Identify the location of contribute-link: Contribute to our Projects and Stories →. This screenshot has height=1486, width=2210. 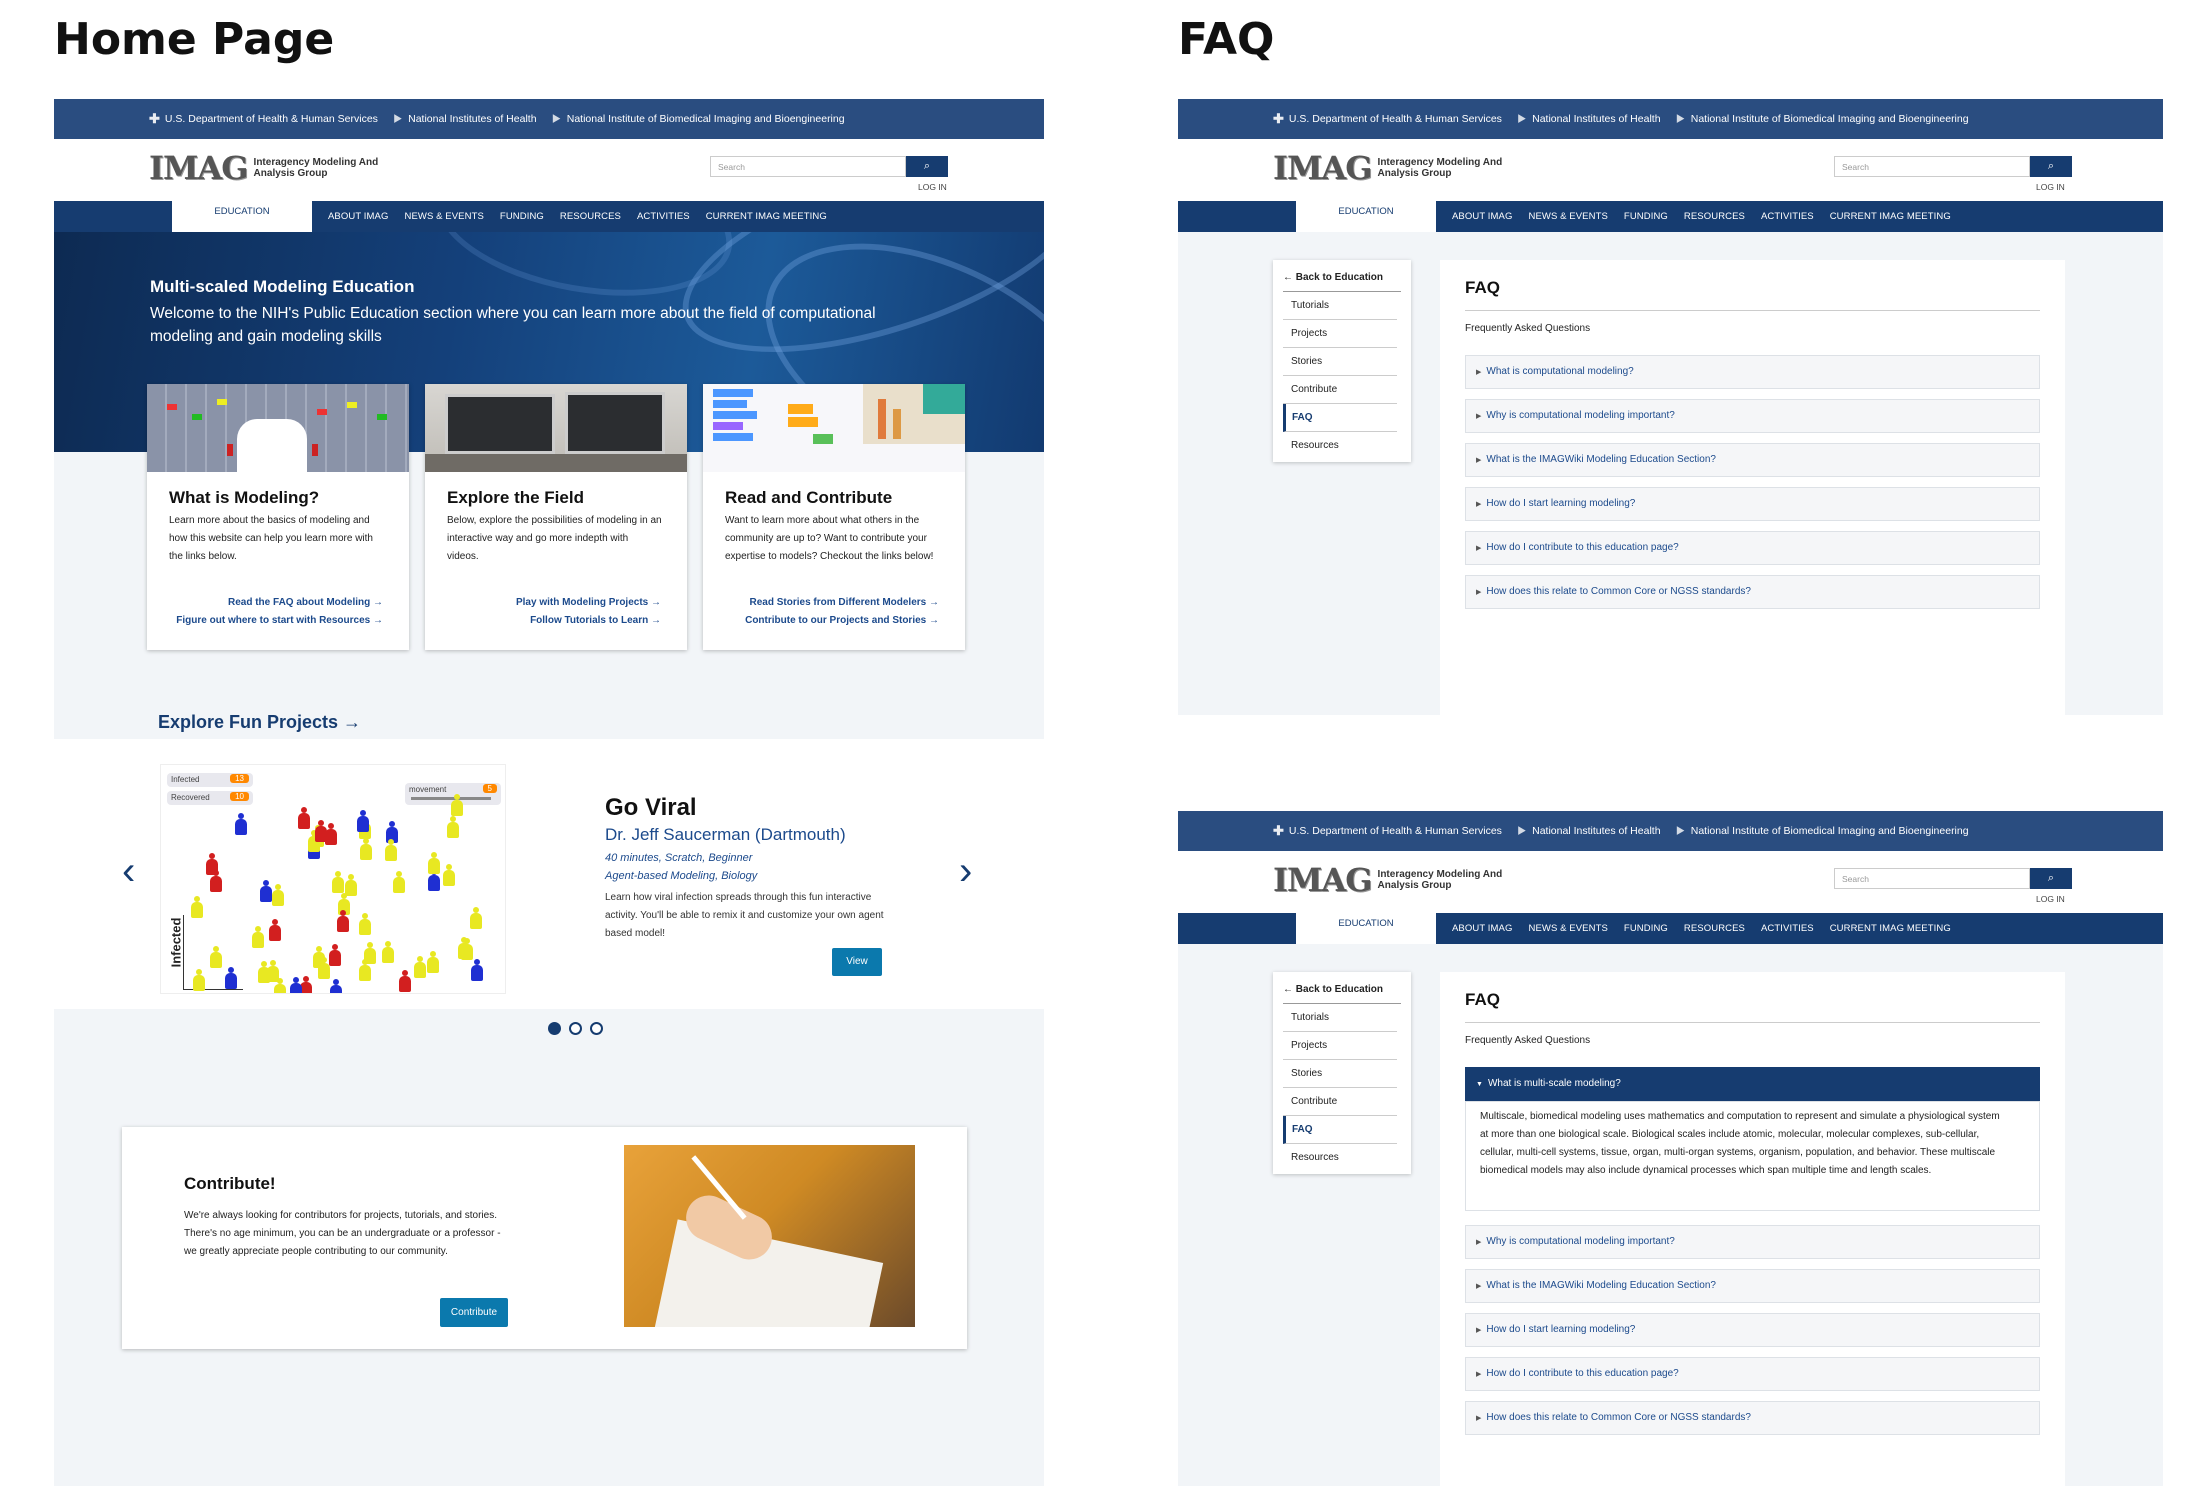
(842, 620).